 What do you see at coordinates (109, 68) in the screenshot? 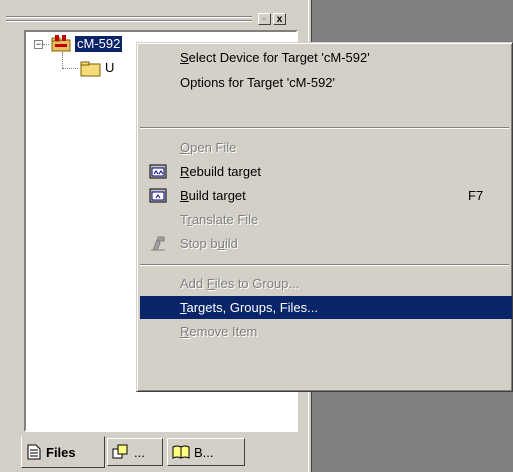
I see `tree-item-group: U` at bounding box center [109, 68].